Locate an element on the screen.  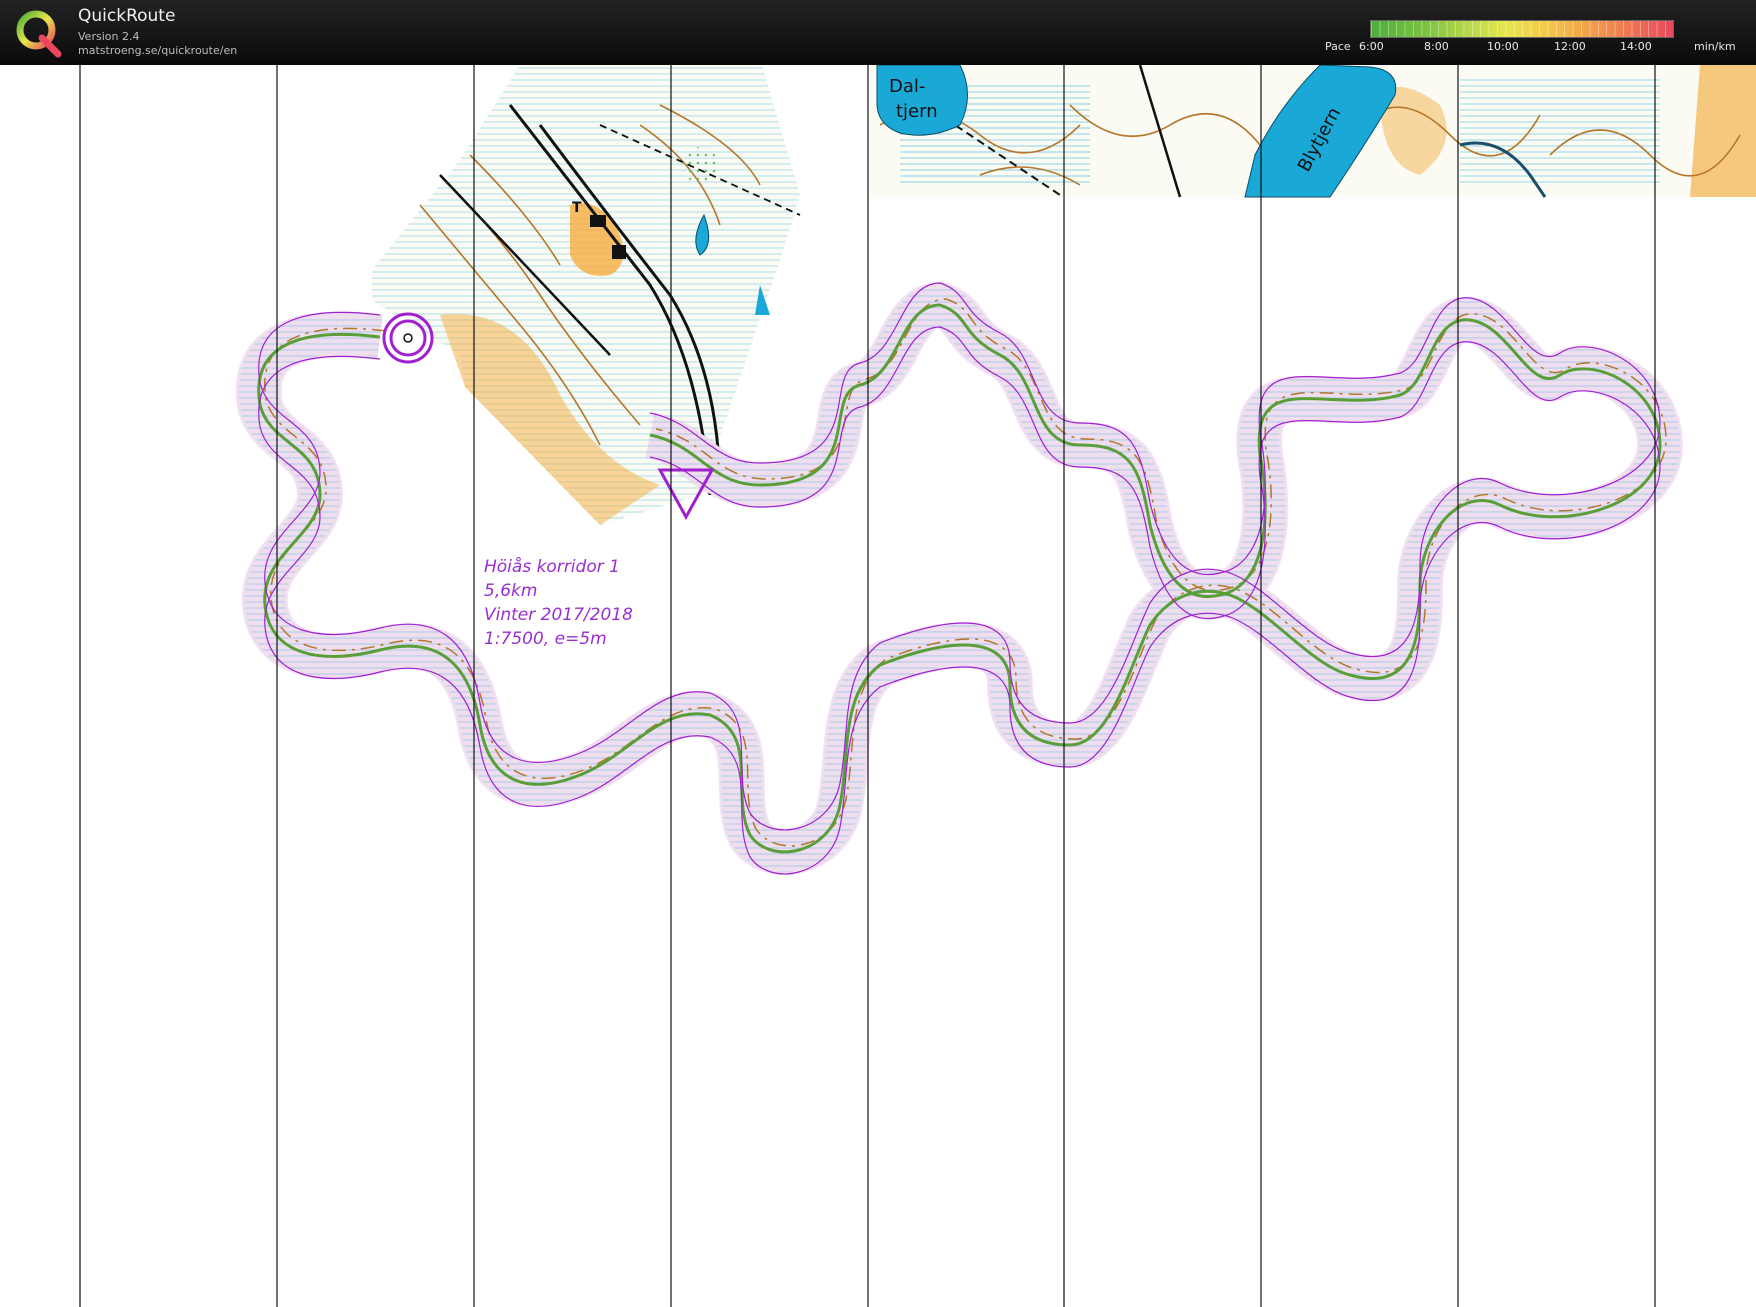
app-url: matstroeng.se/quickroute/en is located at coordinates (157, 50).